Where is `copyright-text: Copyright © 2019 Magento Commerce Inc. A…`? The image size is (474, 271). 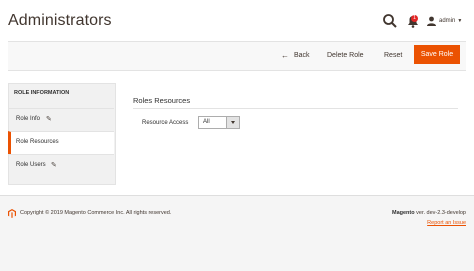 copyright-text: Copyright © 2019 Magento Commerce Inc. A… is located at coordinates (96, 213).